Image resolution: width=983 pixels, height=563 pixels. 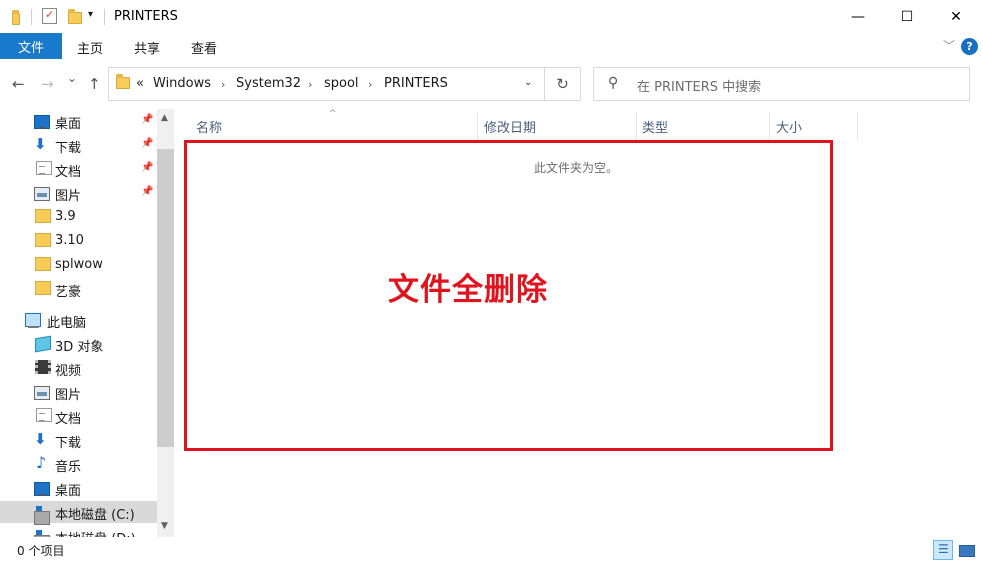 I want to click on music-icon: ♪, so click(x=41, y=462).